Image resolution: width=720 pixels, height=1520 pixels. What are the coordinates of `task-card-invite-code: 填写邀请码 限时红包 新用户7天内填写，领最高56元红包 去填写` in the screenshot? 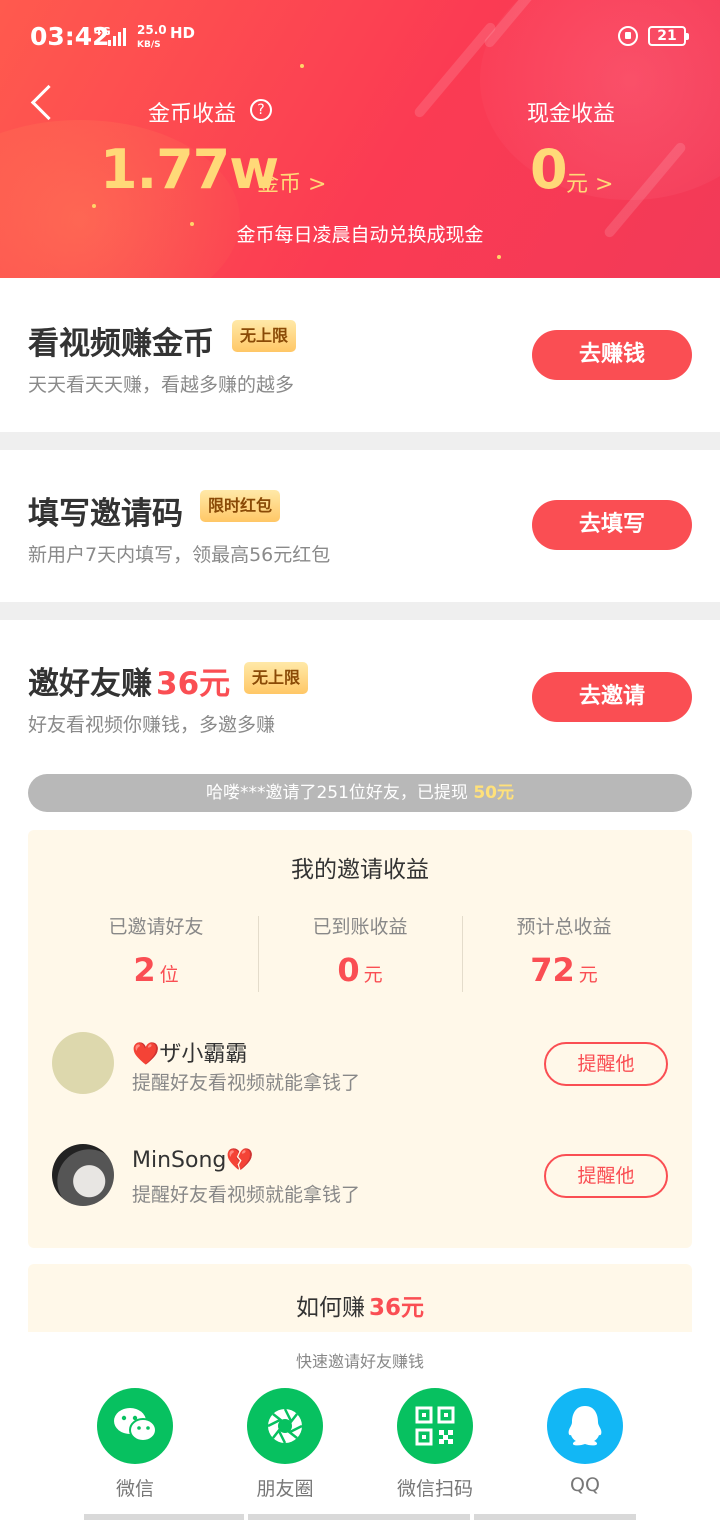 It's located at (360, 526).